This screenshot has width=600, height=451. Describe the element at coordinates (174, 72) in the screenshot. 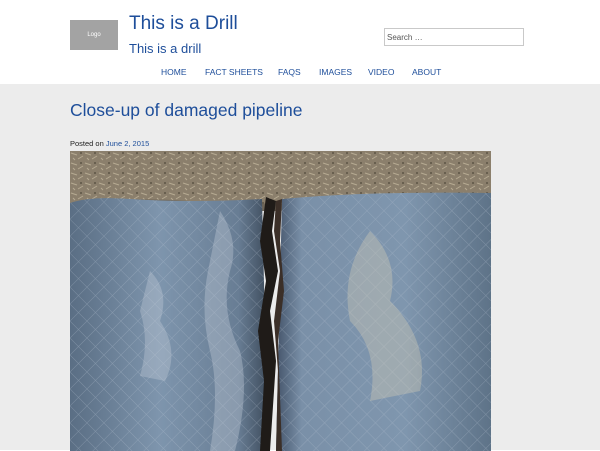

I see `nav-item-home: HOME` at that location.